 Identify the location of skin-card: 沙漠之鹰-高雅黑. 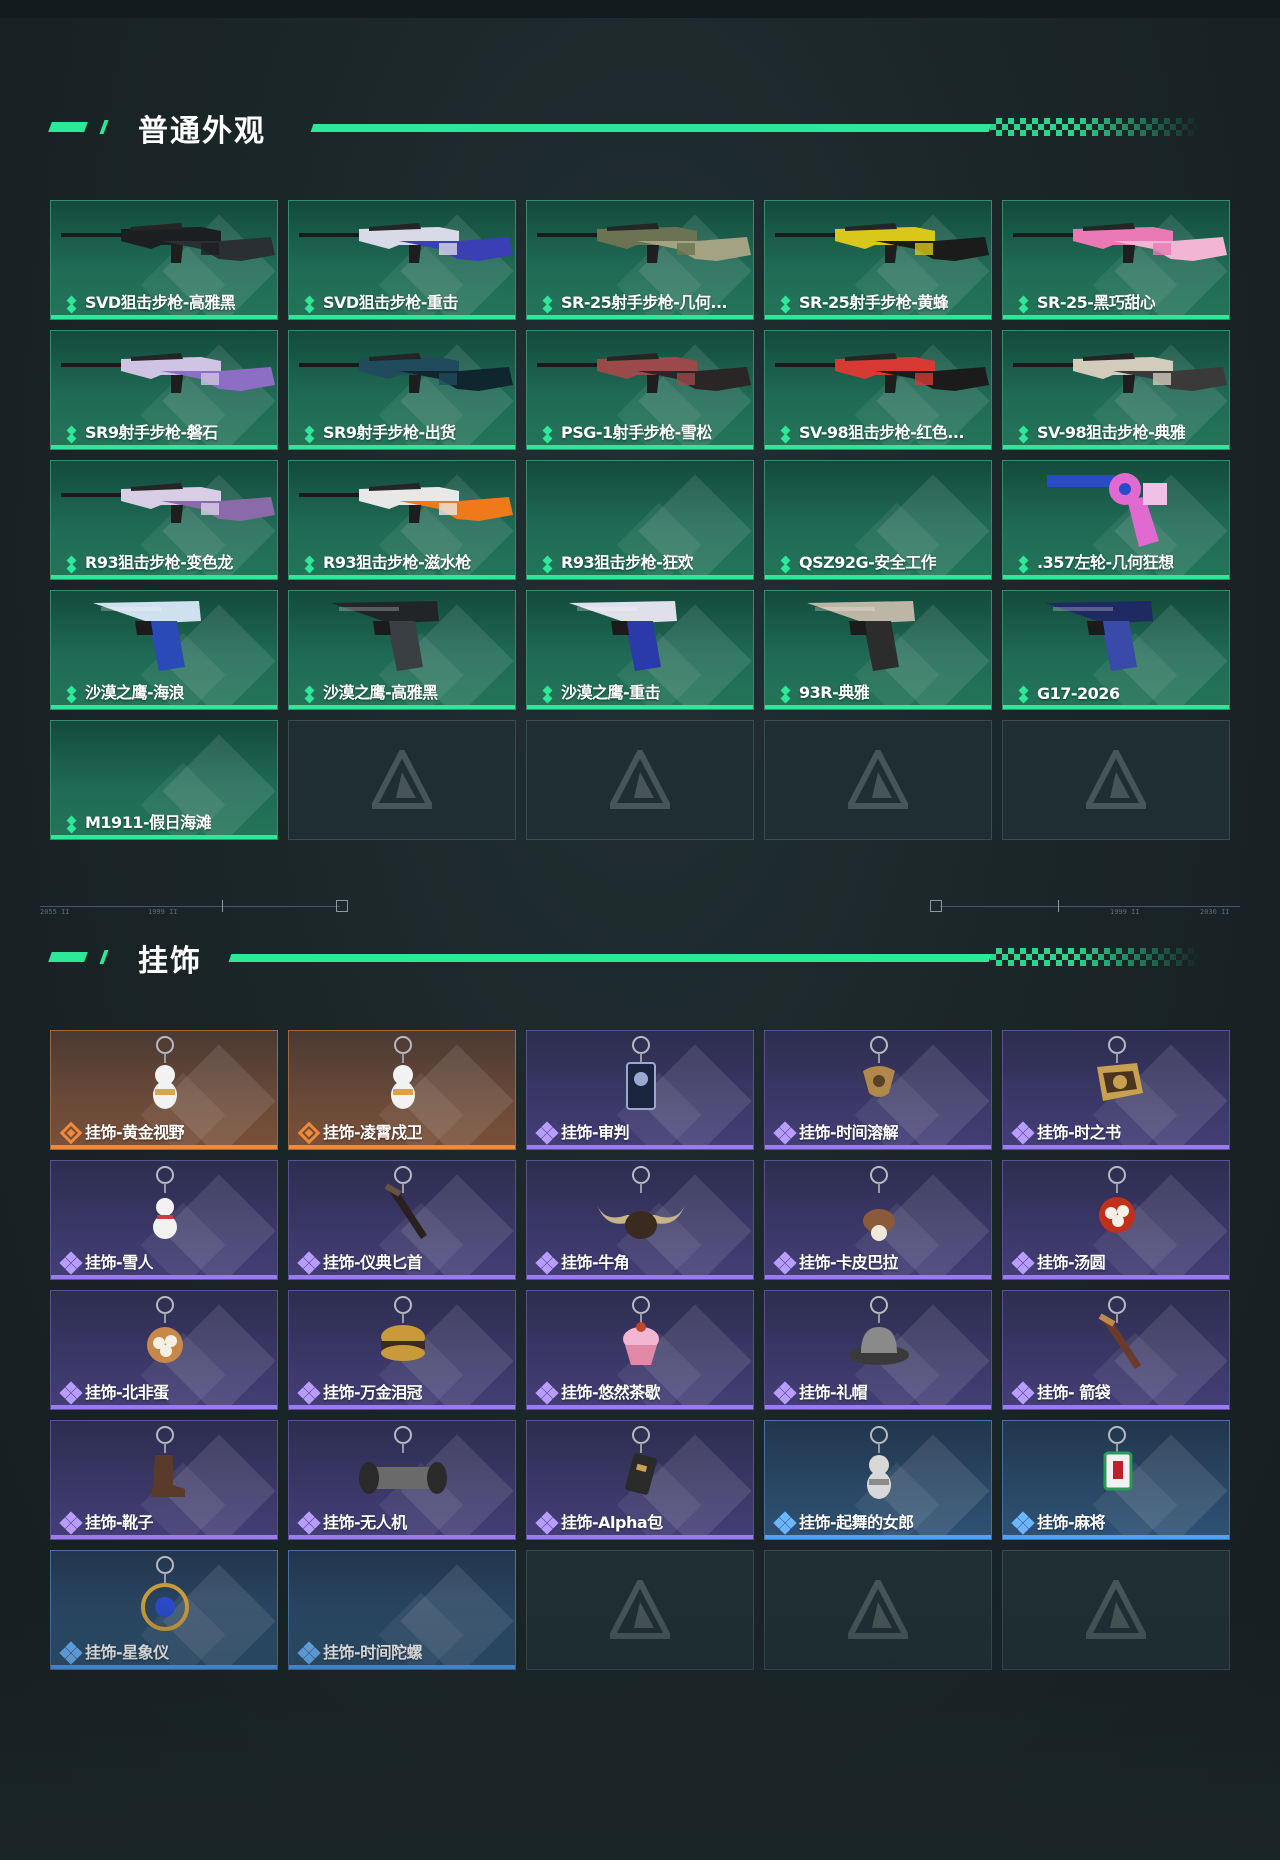
(402, 650).